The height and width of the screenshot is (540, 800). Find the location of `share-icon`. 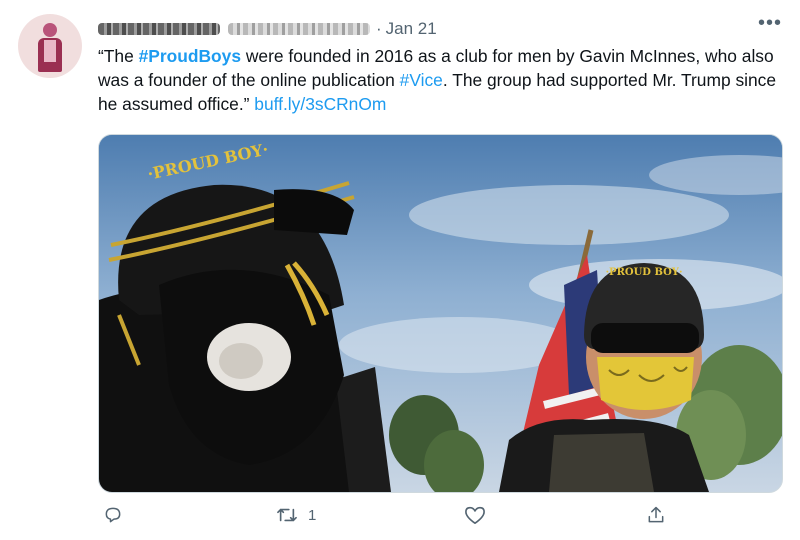

share-icon is located at coordinates (656, 514).